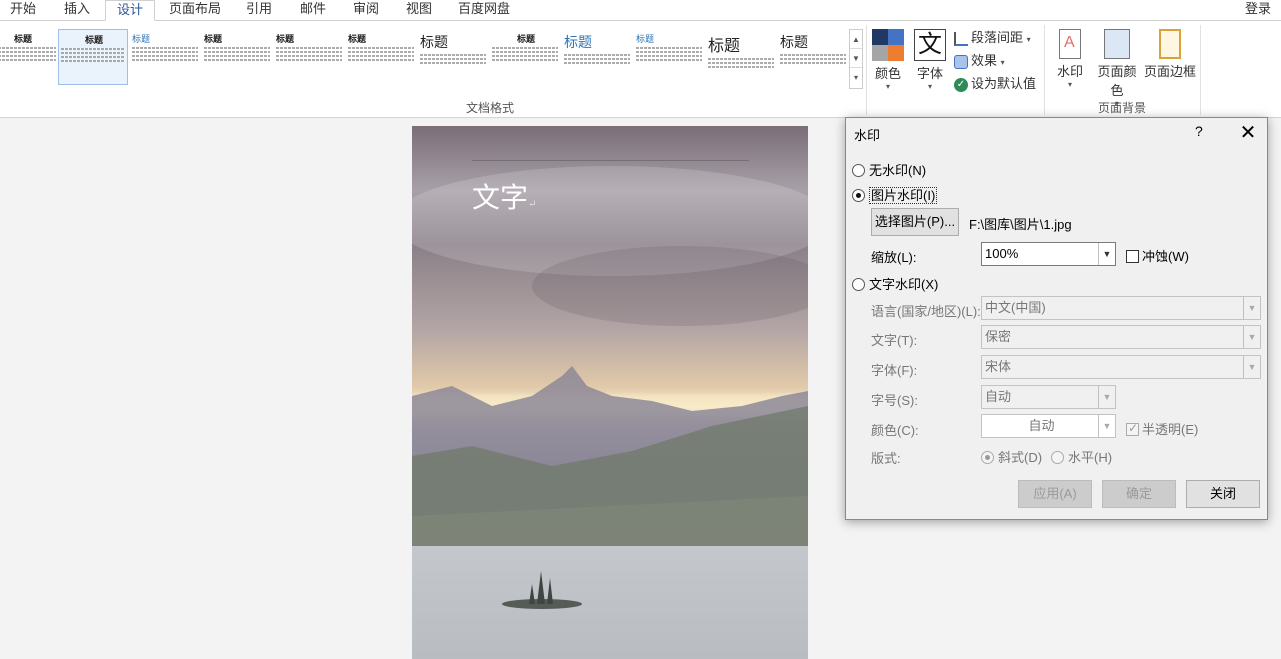  I want to click on color-label: 颜色(C):, so click(895, 430).